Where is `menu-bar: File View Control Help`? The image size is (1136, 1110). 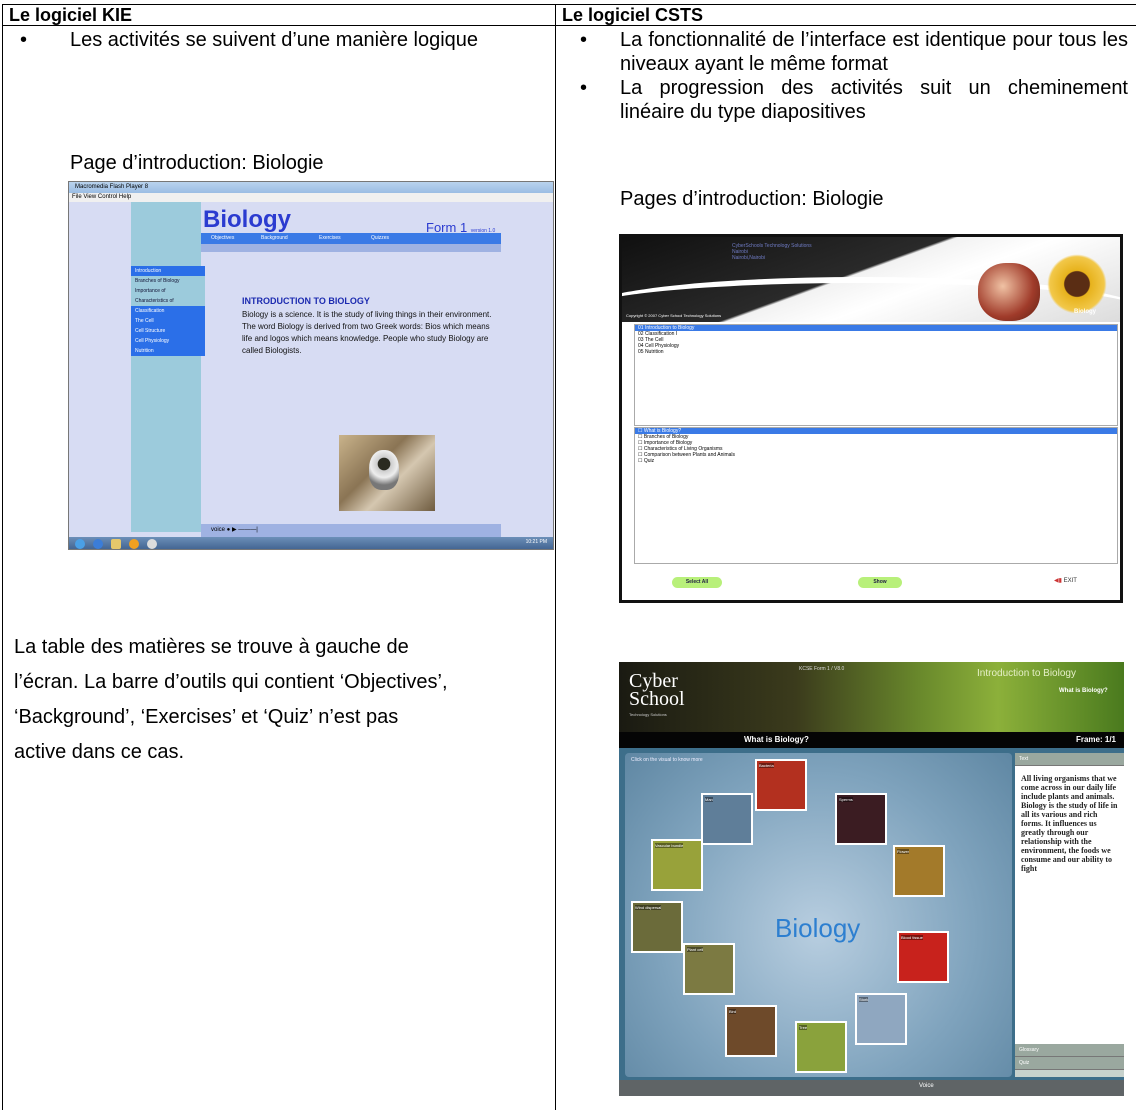 menu-bar: File View Control Help is located at coordinates (311, 197).